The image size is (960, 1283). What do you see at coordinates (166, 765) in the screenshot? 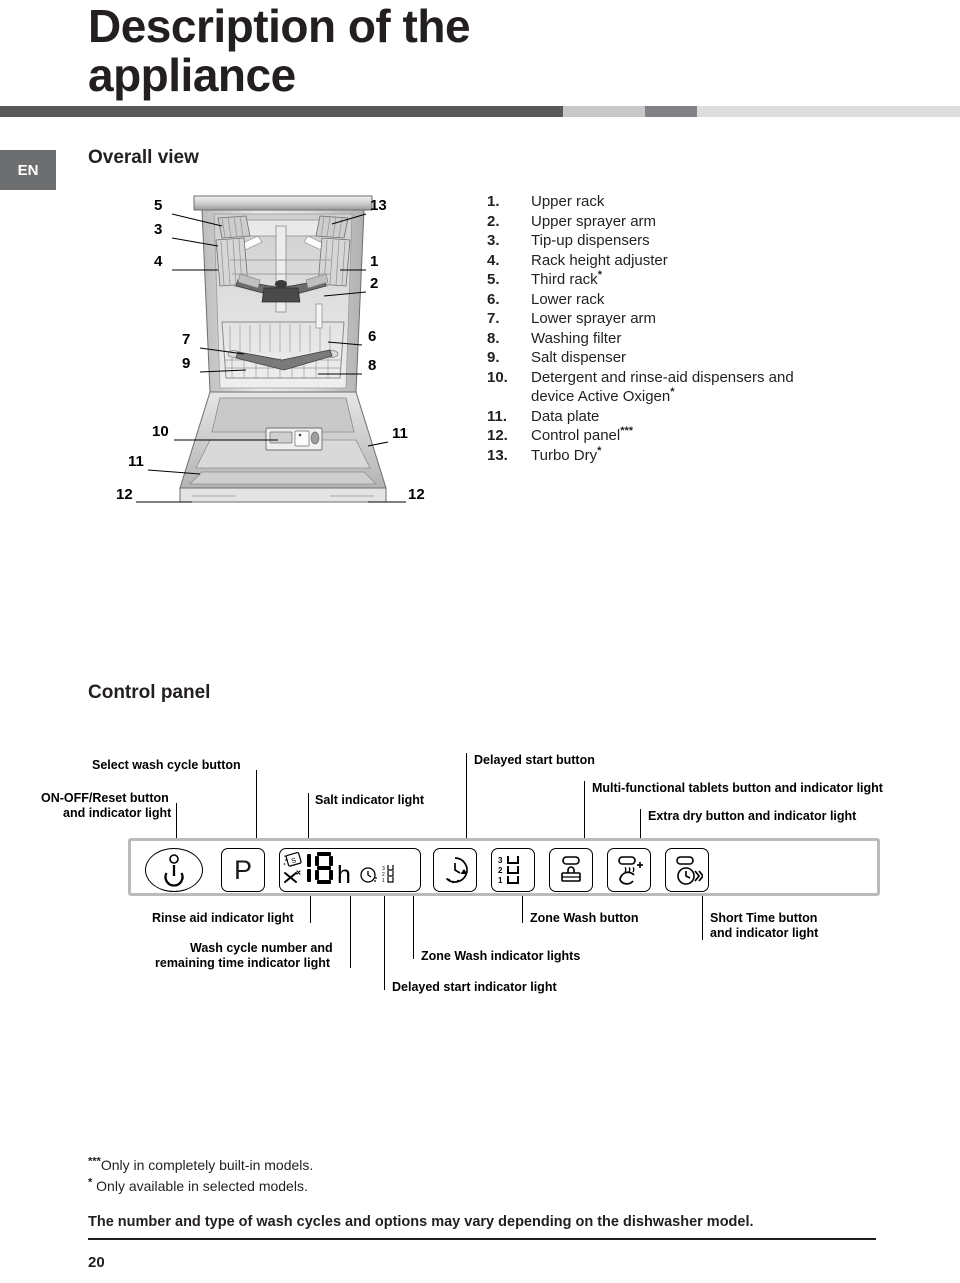
I see `label-select-wash-cycle-button: Select wash cycle button` at bounding box center [166, 765].